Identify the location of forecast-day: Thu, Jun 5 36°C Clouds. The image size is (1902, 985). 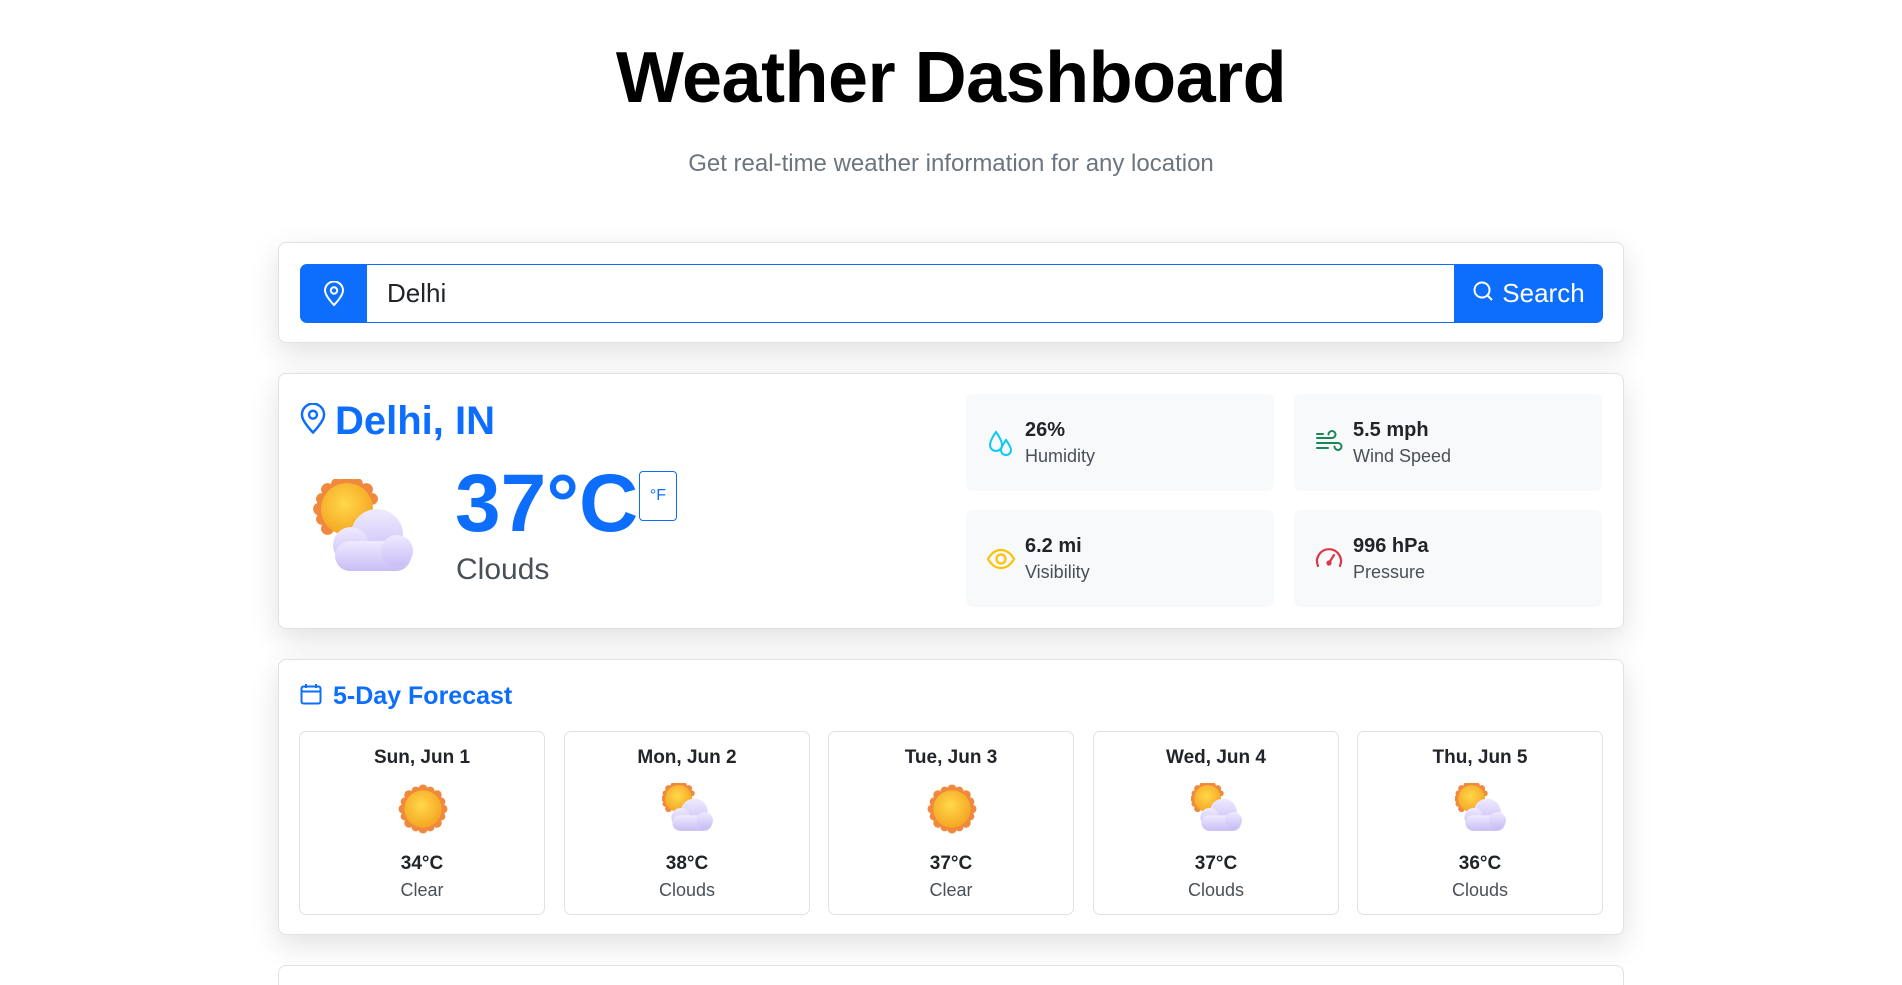
(1480, 823).